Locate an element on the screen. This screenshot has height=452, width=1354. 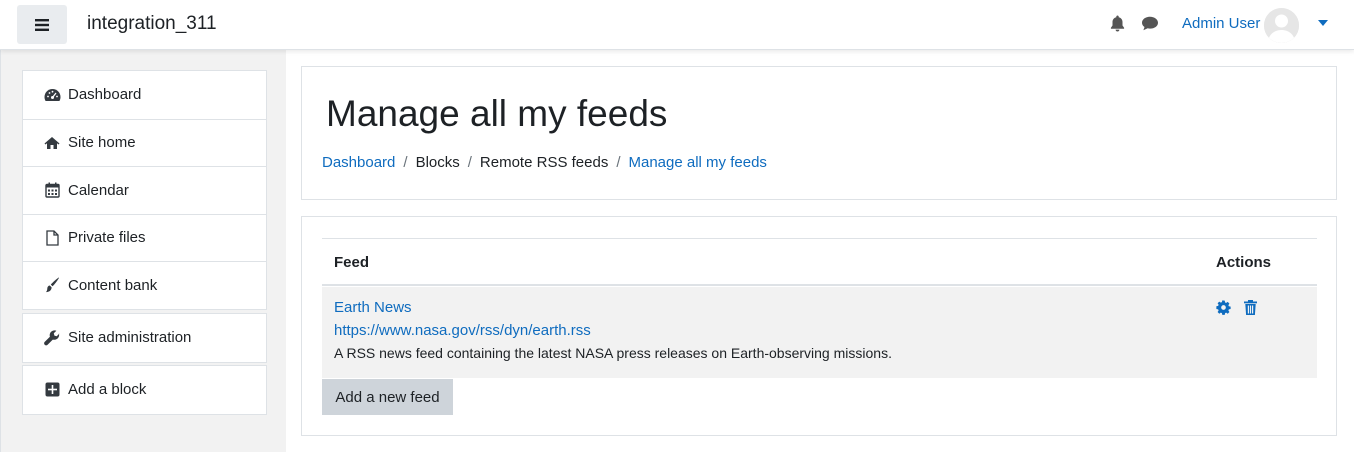
breadcrumb-remote-rss-feeds: Remote RSS feeds is located at coordinates (544, 162).